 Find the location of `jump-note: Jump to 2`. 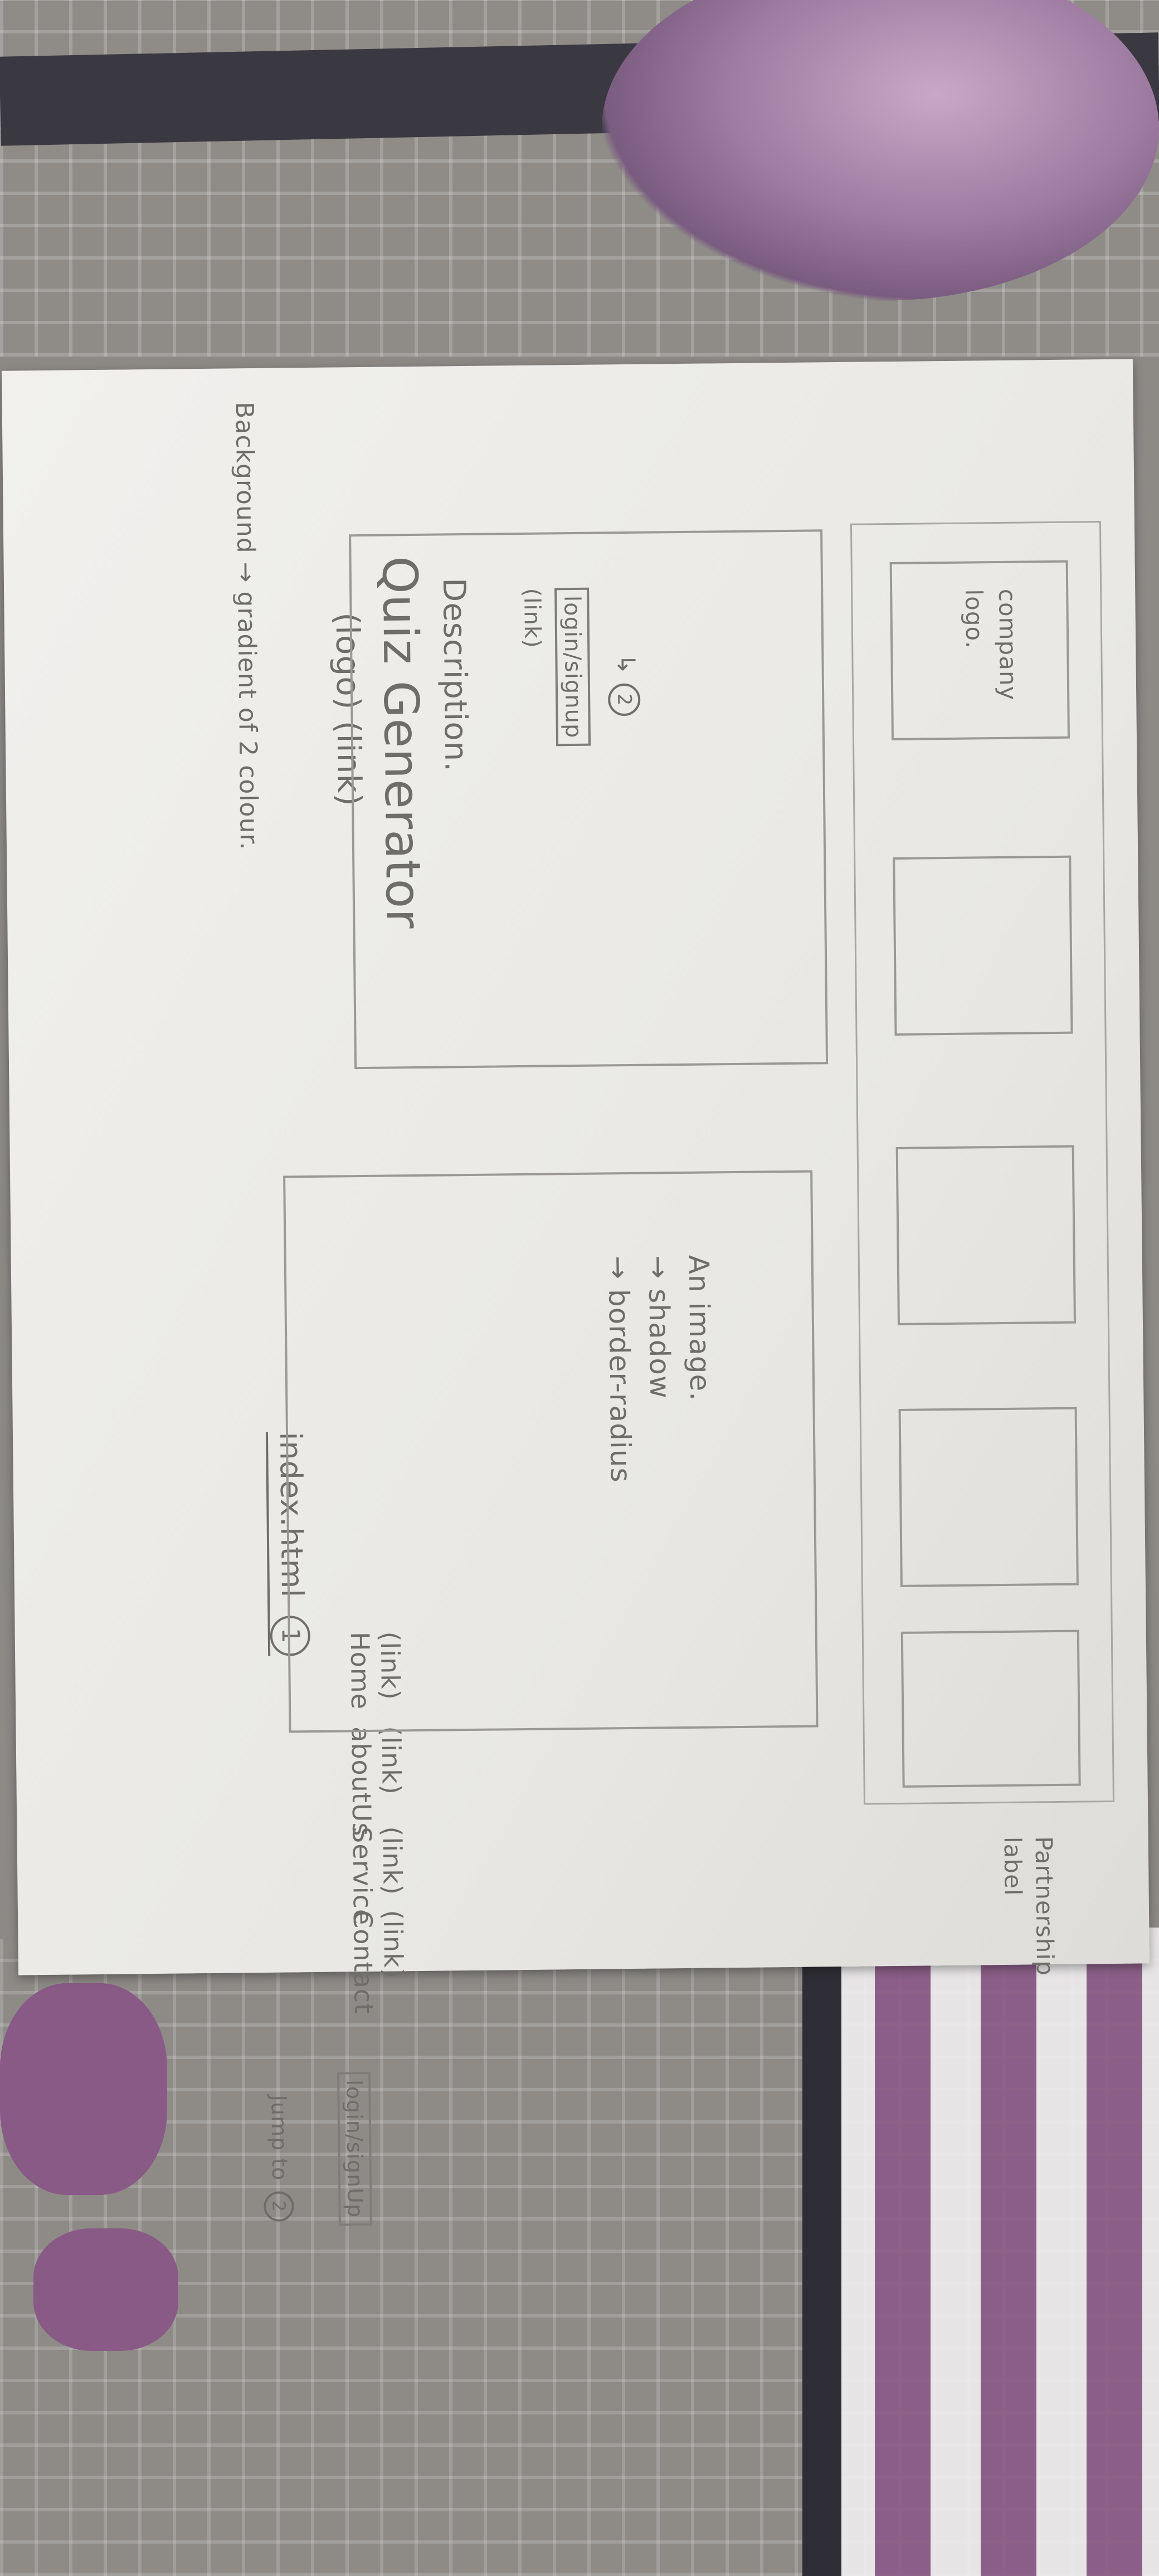

jump-note: Jump to 2 is located at coordinates (278, 2158).